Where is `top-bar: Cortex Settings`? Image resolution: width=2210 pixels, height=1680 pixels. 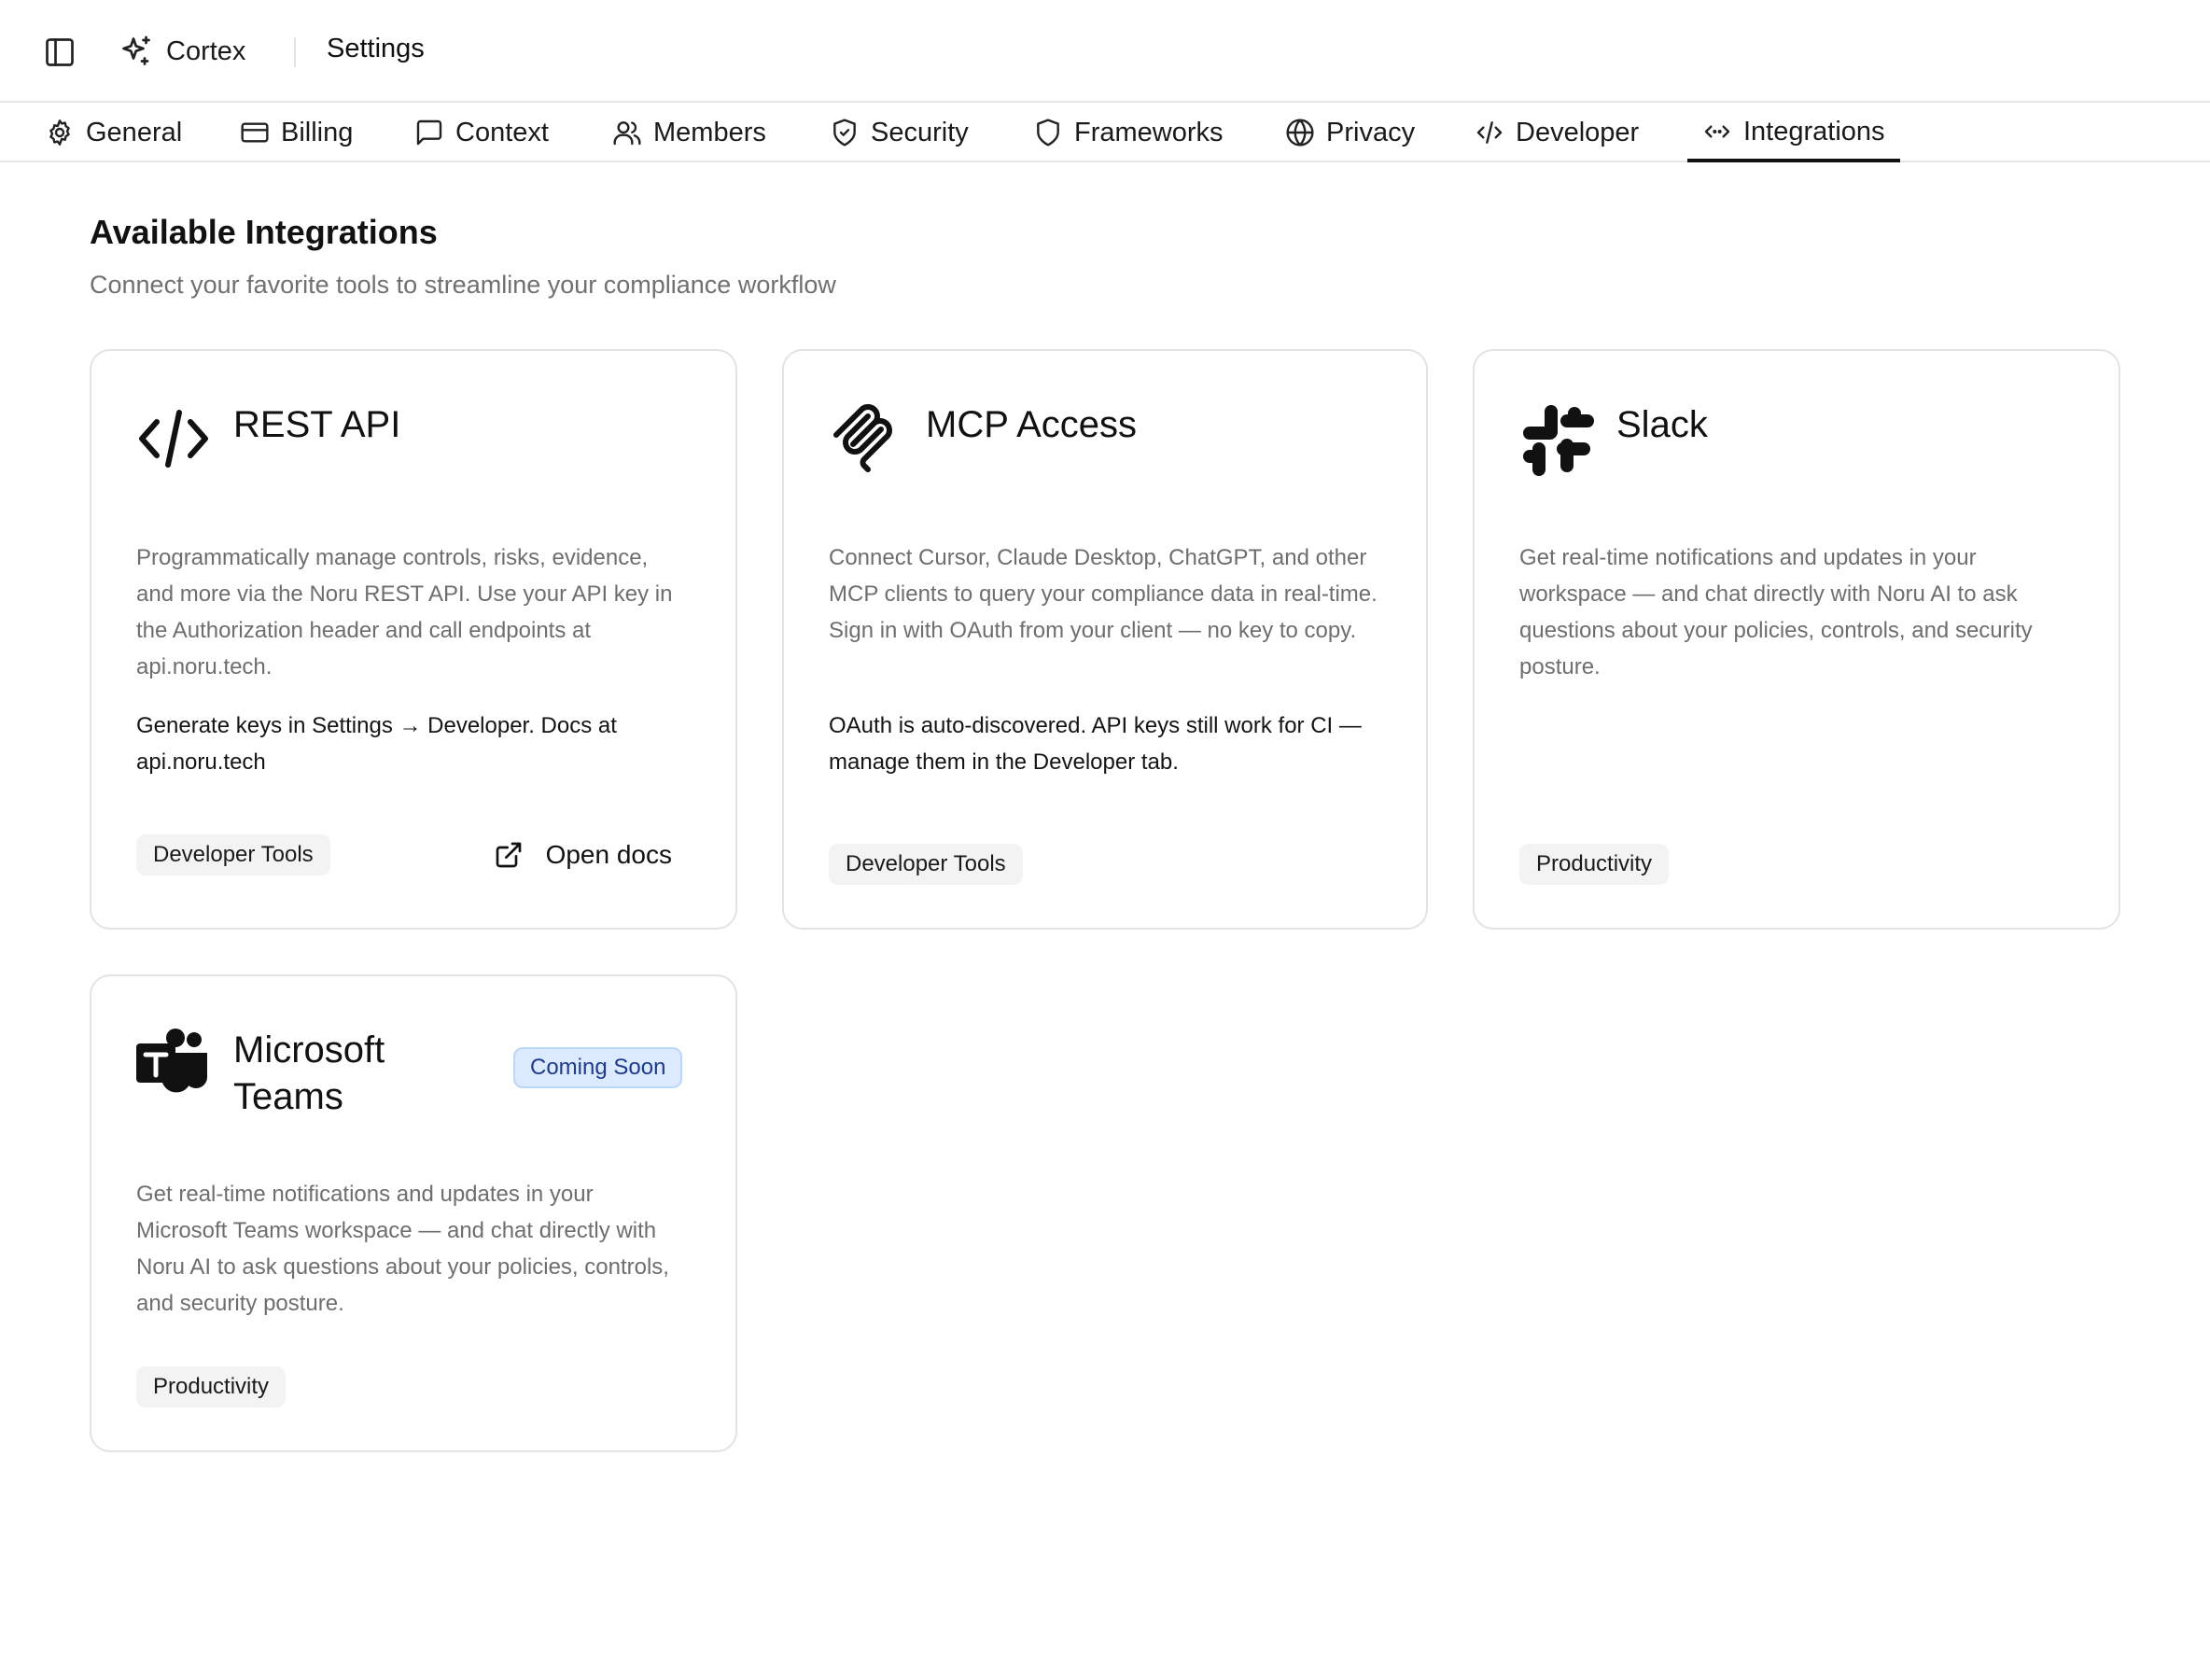 top-bar: Cortex Settings is located at coordinates (1105, 51).